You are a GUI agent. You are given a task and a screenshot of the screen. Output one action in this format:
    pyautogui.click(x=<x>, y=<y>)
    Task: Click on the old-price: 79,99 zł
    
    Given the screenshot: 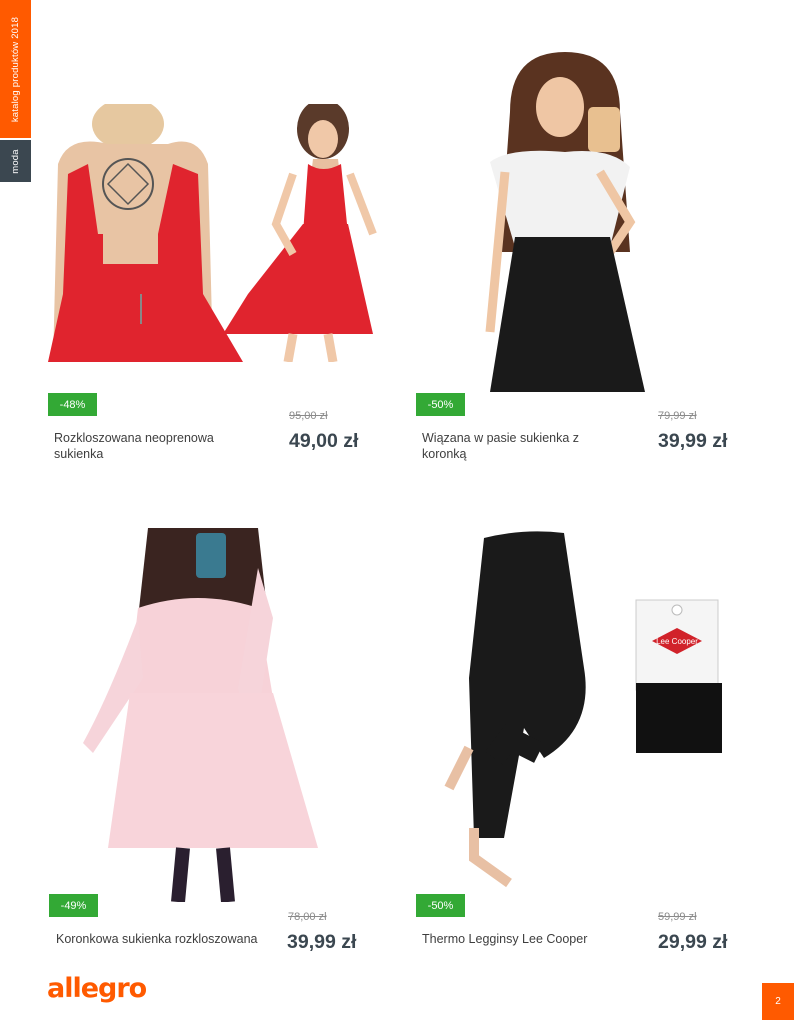 What is the action you would take?
    pyautogui.click(x=677, y=416)
    